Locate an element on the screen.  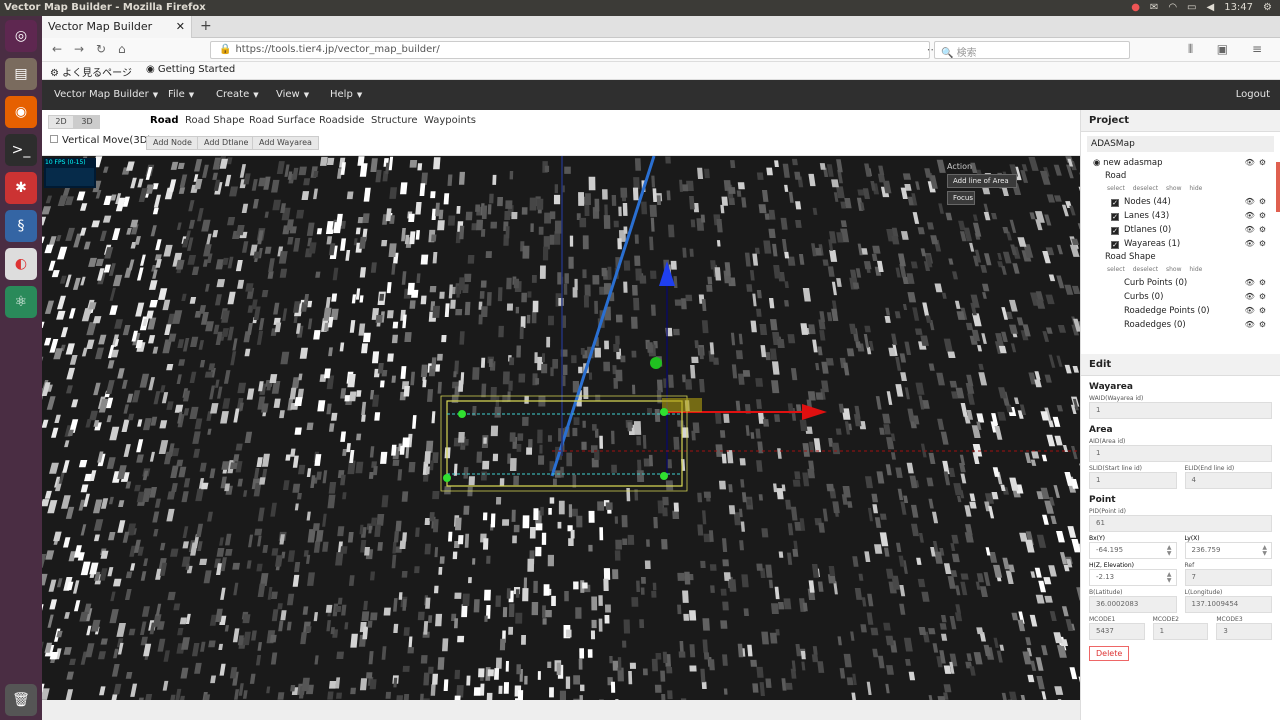
tab-road-surface: Road Surface is located at coordinates (282, 120).